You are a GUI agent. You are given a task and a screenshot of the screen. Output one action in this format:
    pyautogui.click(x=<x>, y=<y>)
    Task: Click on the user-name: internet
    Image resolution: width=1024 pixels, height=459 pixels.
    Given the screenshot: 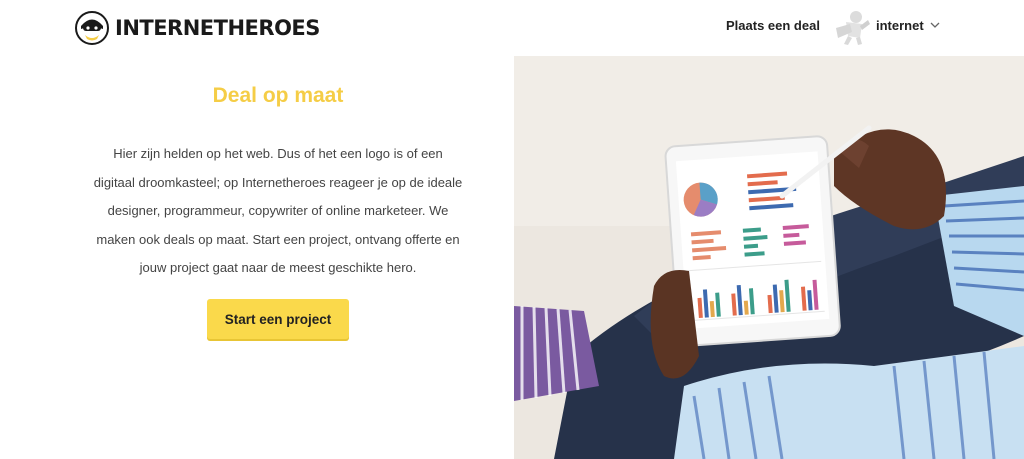 What is the action you would take?
    pyautogui.click(x=900, y=25)
    